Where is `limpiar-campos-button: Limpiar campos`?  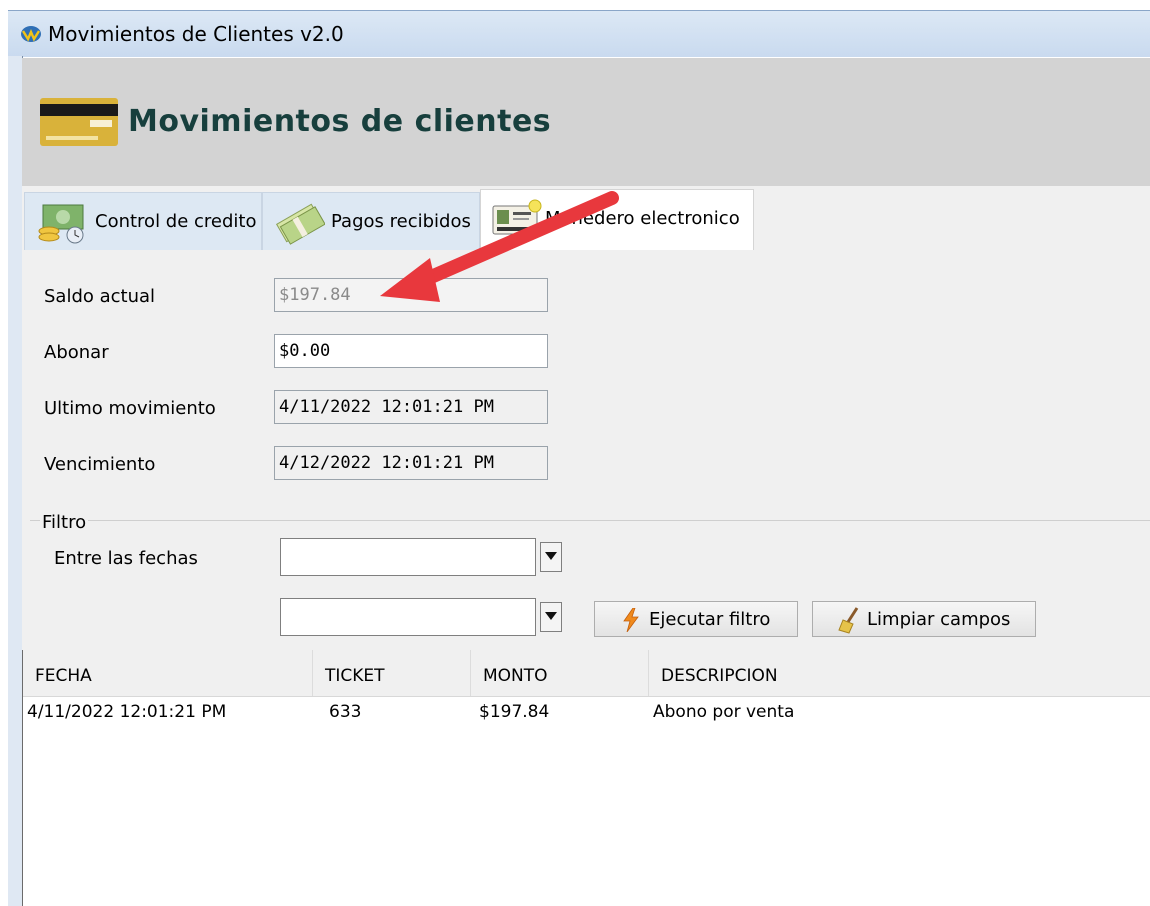 limpiar-campos-button: Limpiar campos is located at coordinates (924, 619).